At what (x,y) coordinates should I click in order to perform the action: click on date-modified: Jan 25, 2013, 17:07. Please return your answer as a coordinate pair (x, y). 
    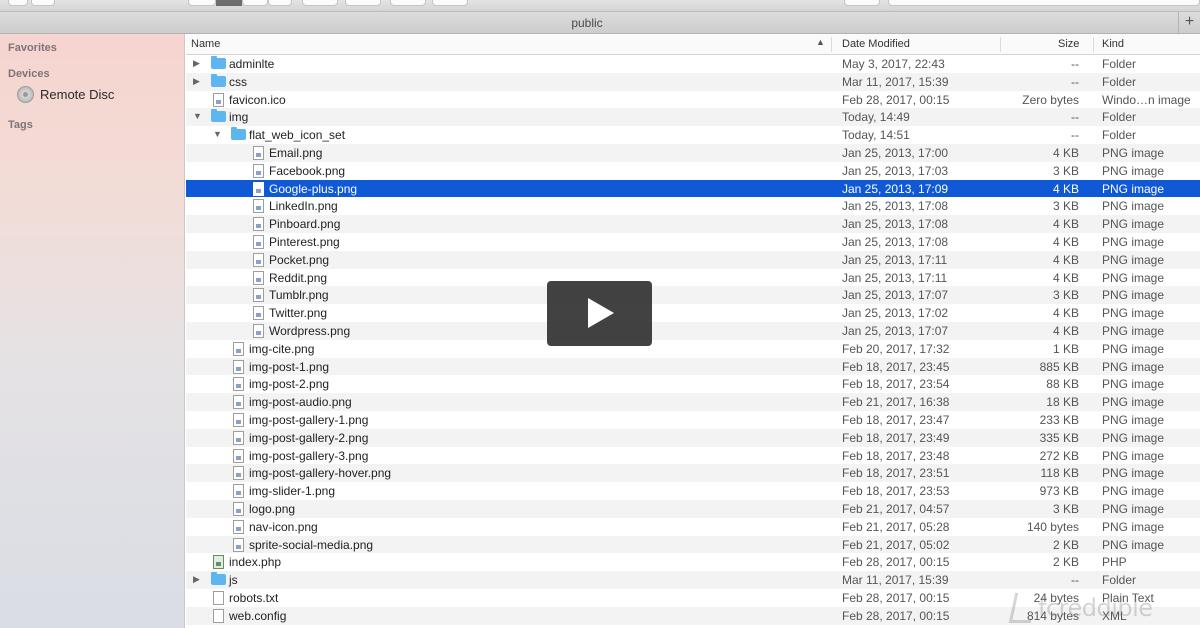
    Looking at the image, I should click on (895, 295).